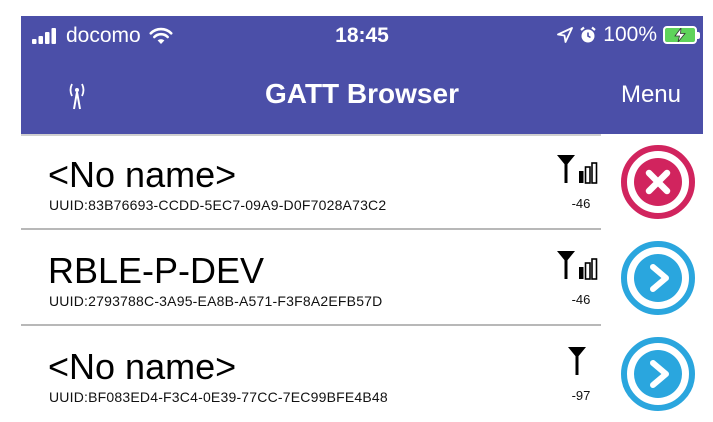 The image size is (713, 422). I want to click on battery-icon, so click(681, 35).